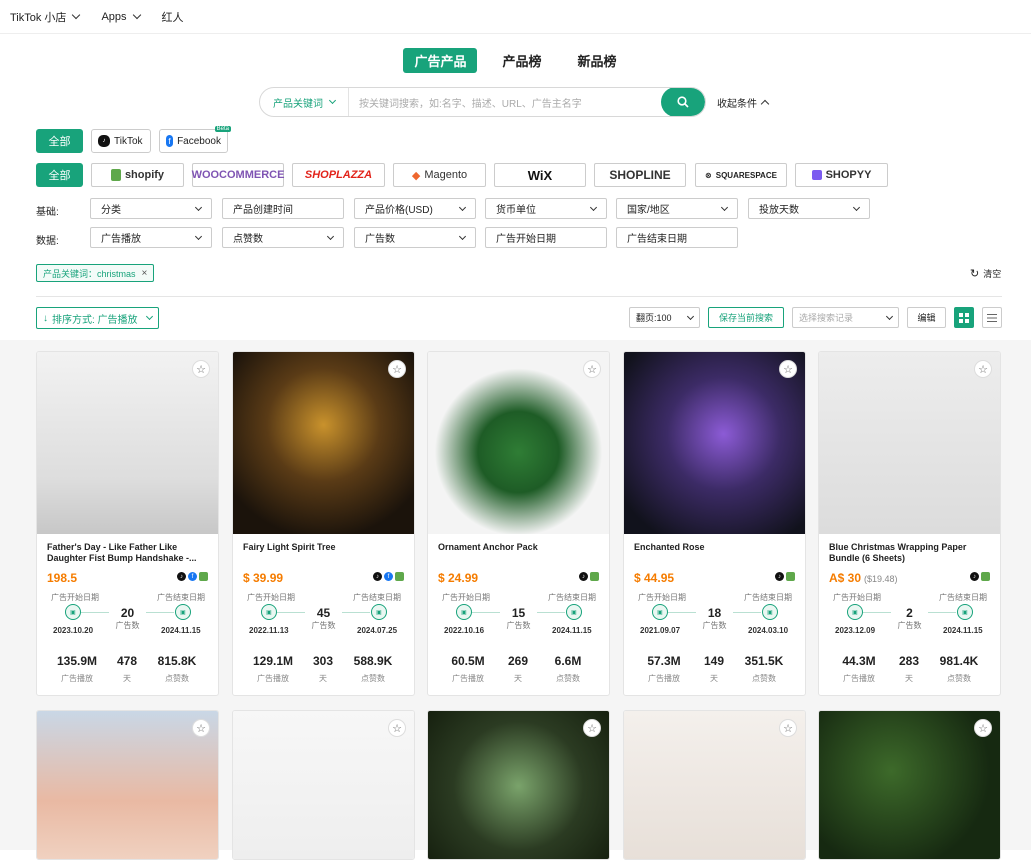 Image resolution: width=1031 pixels, height=860 pixels. I want to click on filter-ad-plays: 广告播放, so click(151, 237).